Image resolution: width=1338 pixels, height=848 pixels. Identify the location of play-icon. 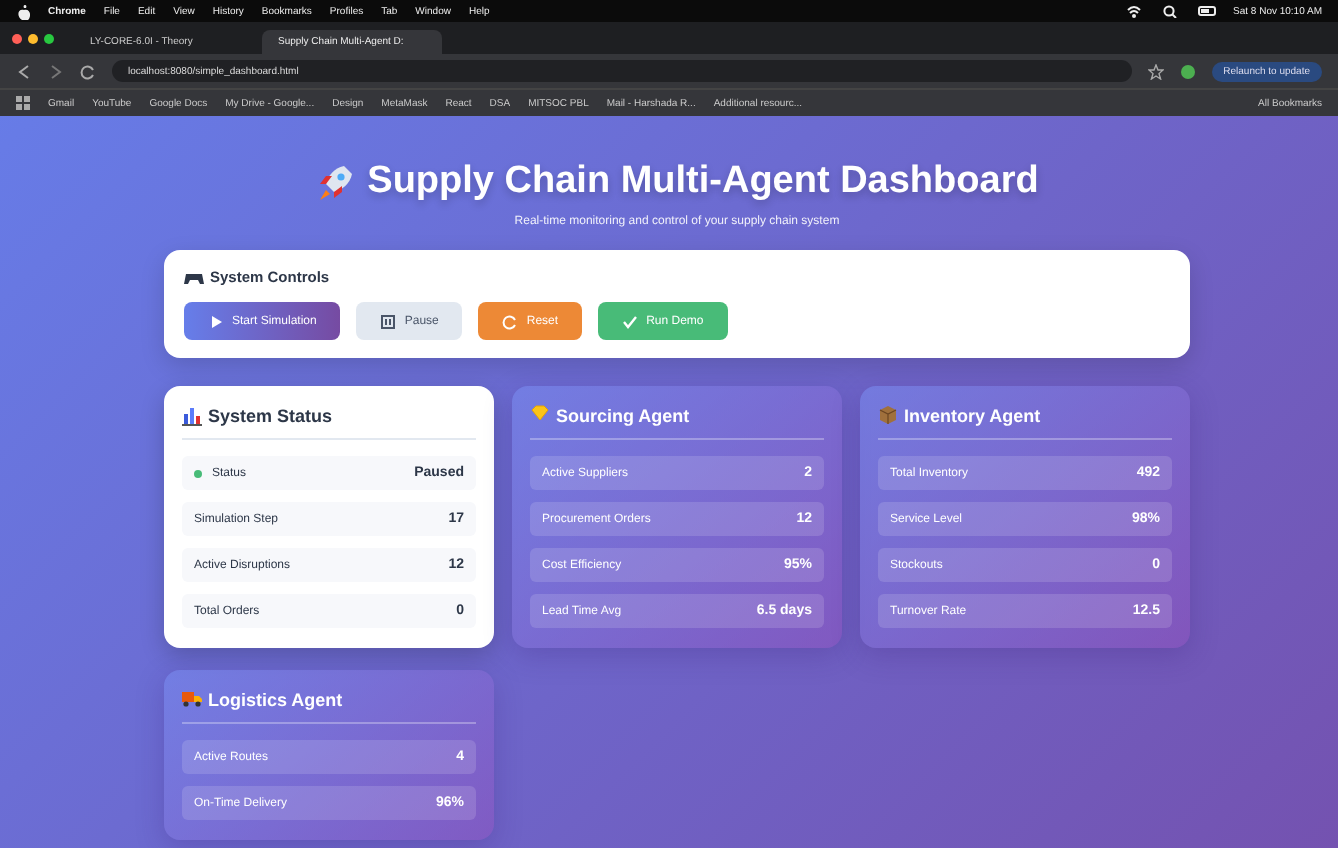
(216, 321).